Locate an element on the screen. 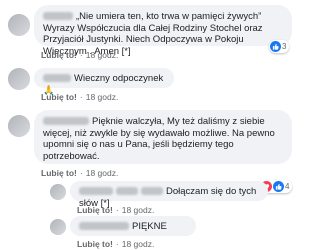 The image size is (320, 250). reaction-count: 4 is located at coordinates (287, 186).